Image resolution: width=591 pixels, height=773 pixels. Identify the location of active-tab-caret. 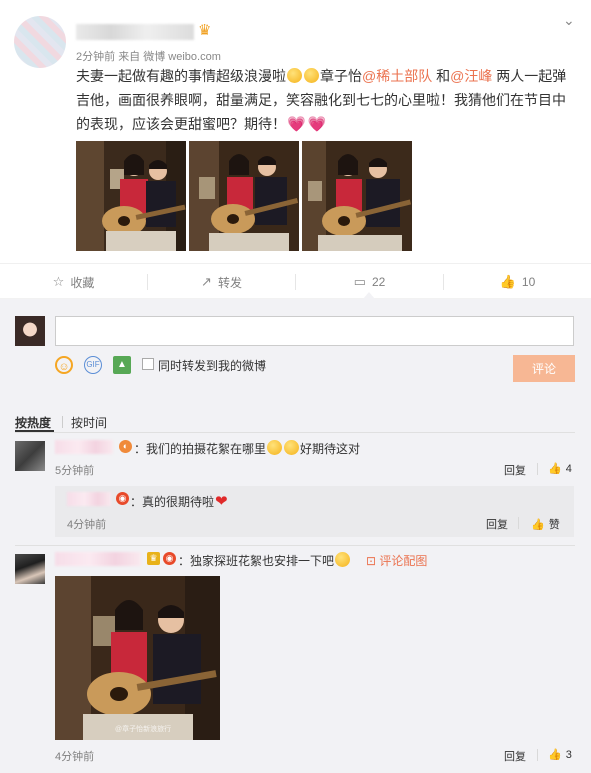
(369, 295).